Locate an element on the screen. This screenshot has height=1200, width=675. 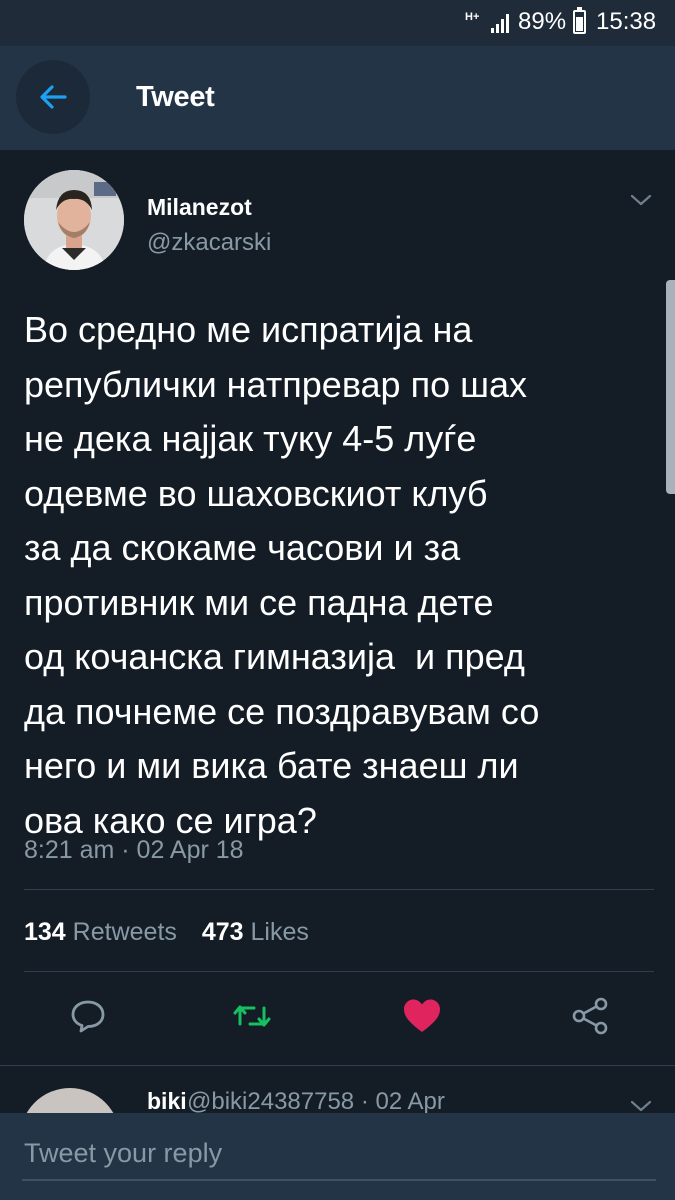
reply-preview: biki @biki24387758 · 02 Apr is located at coordinates (337, 1089).